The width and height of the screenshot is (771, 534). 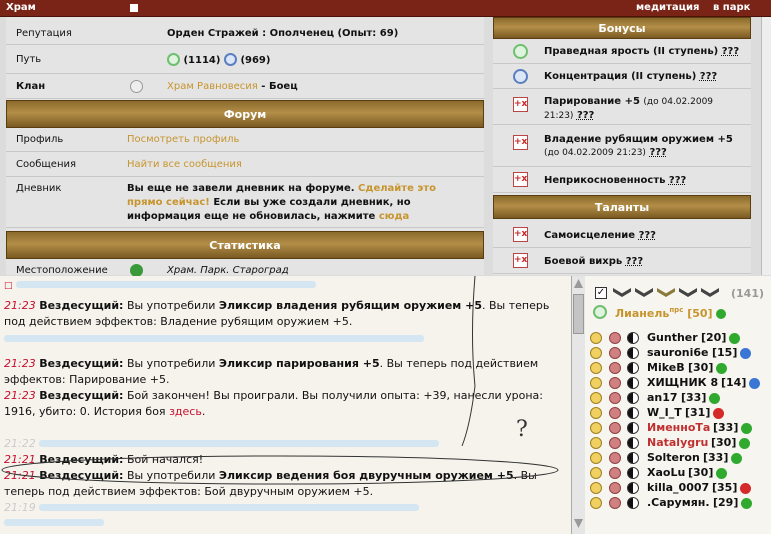 What do you see at coordinates (202, 60) in the screenshot?
I see `path-green-value: (1114)` at bounding box center [202, 60].